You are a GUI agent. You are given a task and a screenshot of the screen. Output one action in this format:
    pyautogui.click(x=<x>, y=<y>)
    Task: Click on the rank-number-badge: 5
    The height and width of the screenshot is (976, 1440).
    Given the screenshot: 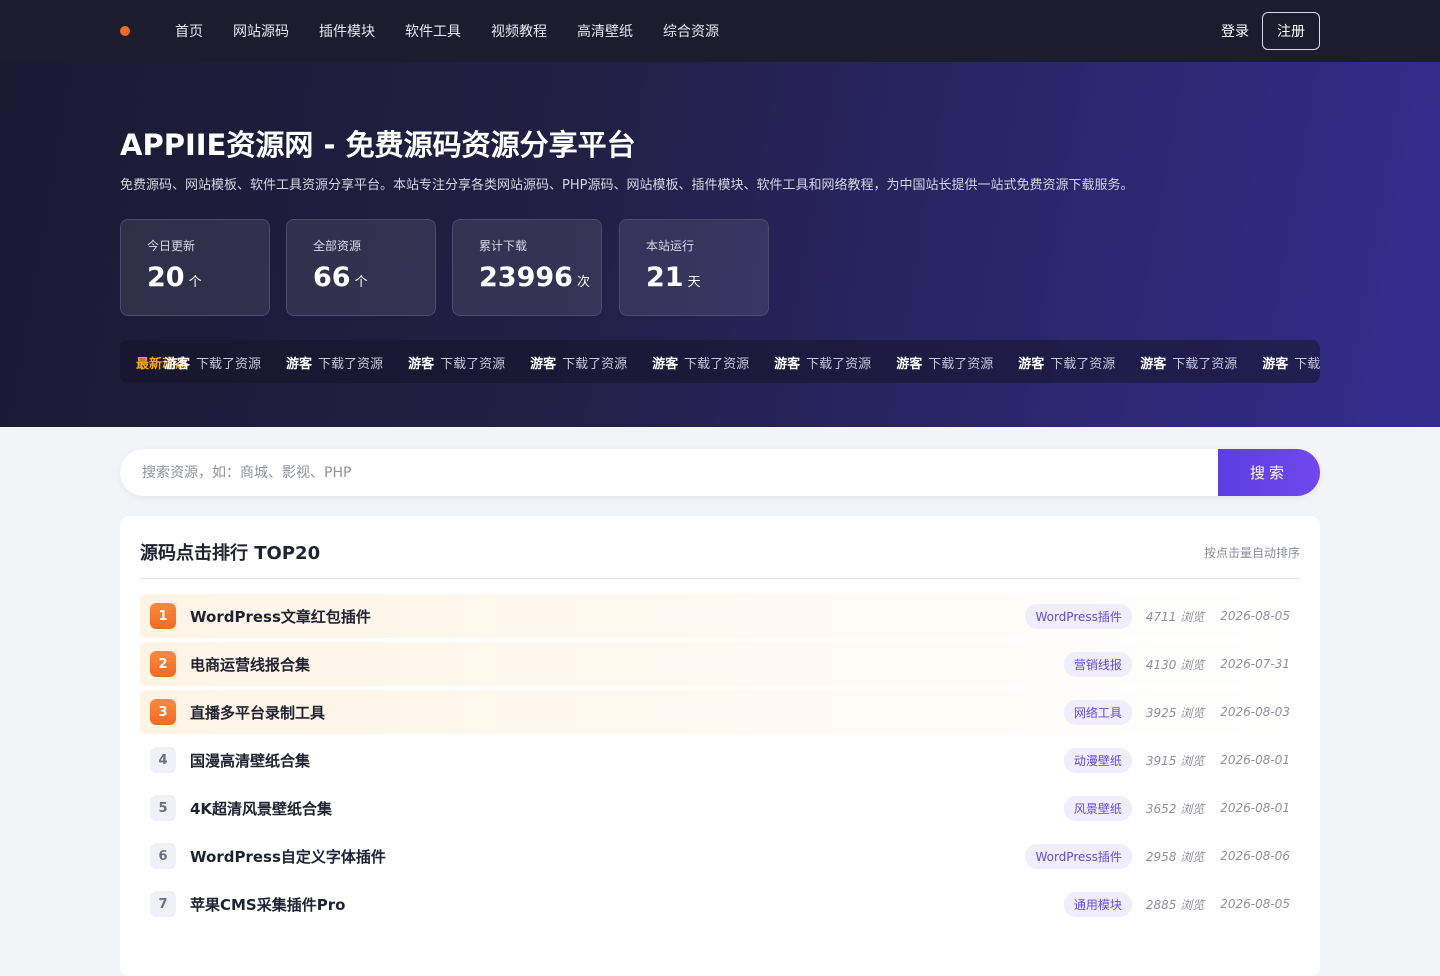 What is the action you would take?
    pyautogui.click(x=163, y=808)
    